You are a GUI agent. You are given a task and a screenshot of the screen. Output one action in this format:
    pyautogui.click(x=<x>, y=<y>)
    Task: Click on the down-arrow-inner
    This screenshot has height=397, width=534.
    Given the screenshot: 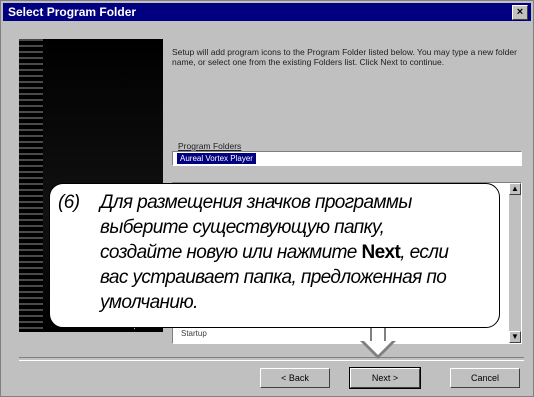 What is the action you would take?
    pyautogui.click(x=378, y=348)
    